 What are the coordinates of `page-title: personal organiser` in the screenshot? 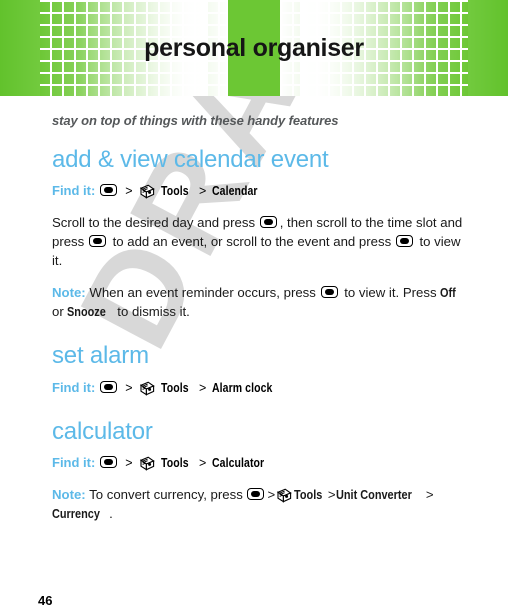 It's located at (254, 47).